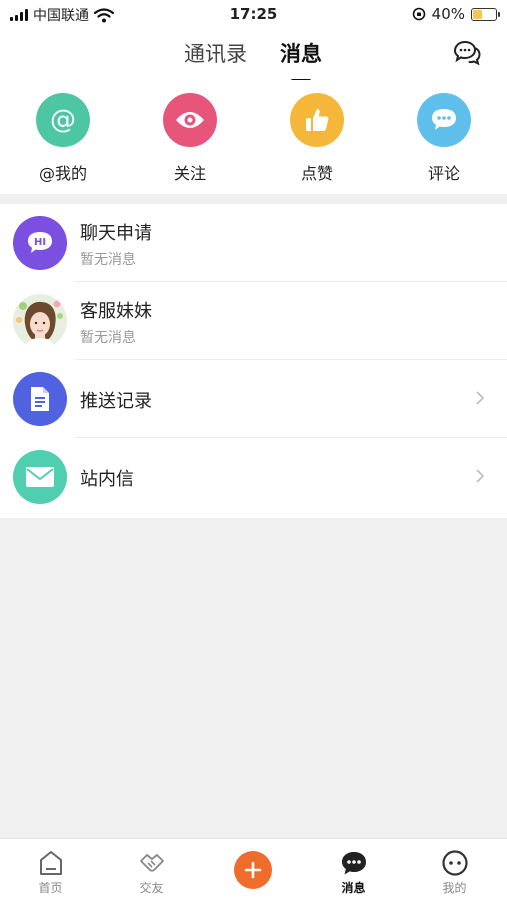  I want to click on message-item-inbox: 站内信, so click(253, 477).